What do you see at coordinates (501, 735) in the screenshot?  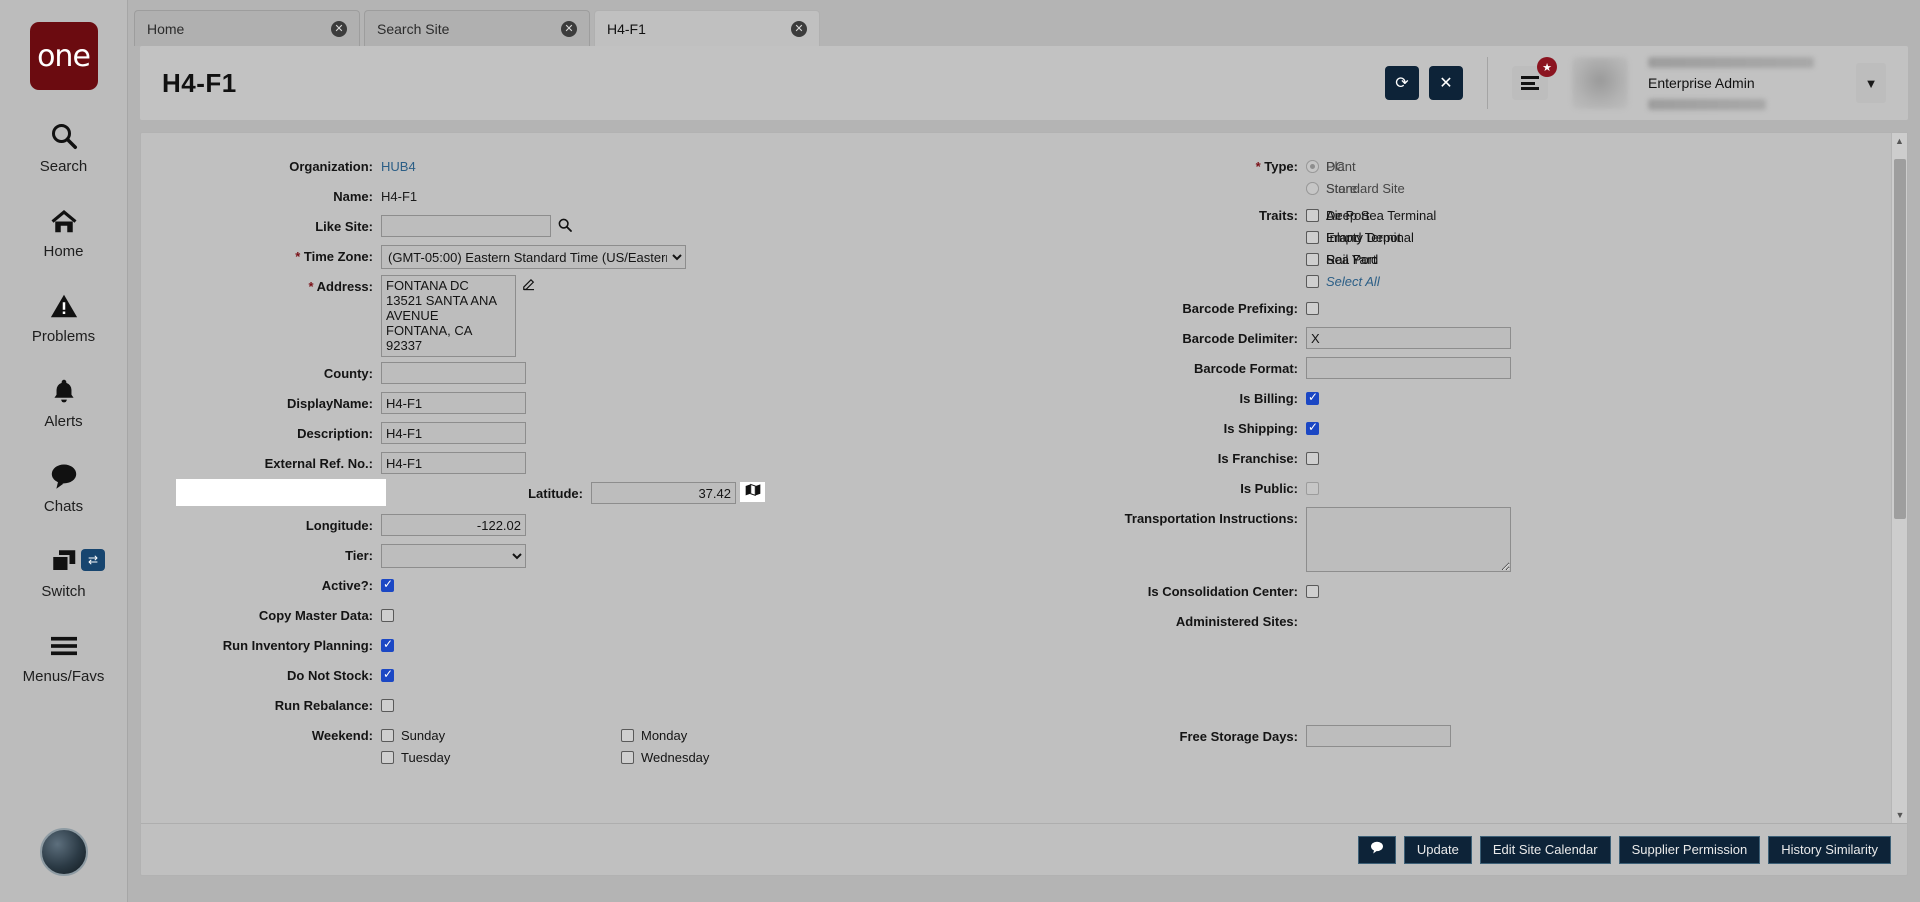 I see `weekend-day-sunday: Sunday` at bounding box center [501, 735].